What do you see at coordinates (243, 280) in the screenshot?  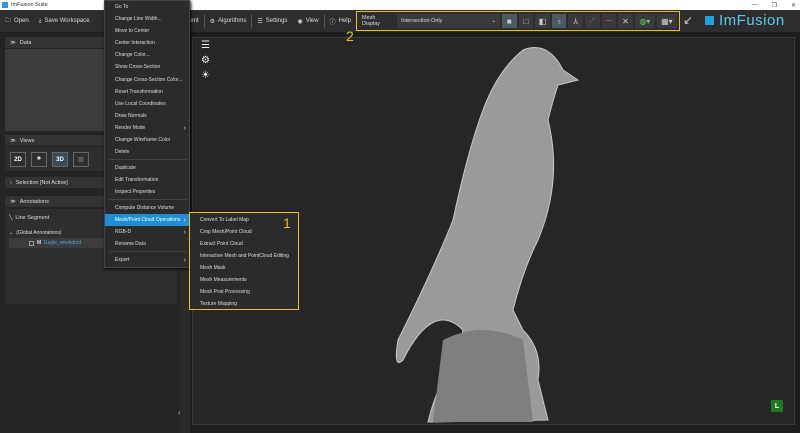 I see `submenu-item-mesh-measurements: Mesh Measurements` at bounding box center [243, 280].